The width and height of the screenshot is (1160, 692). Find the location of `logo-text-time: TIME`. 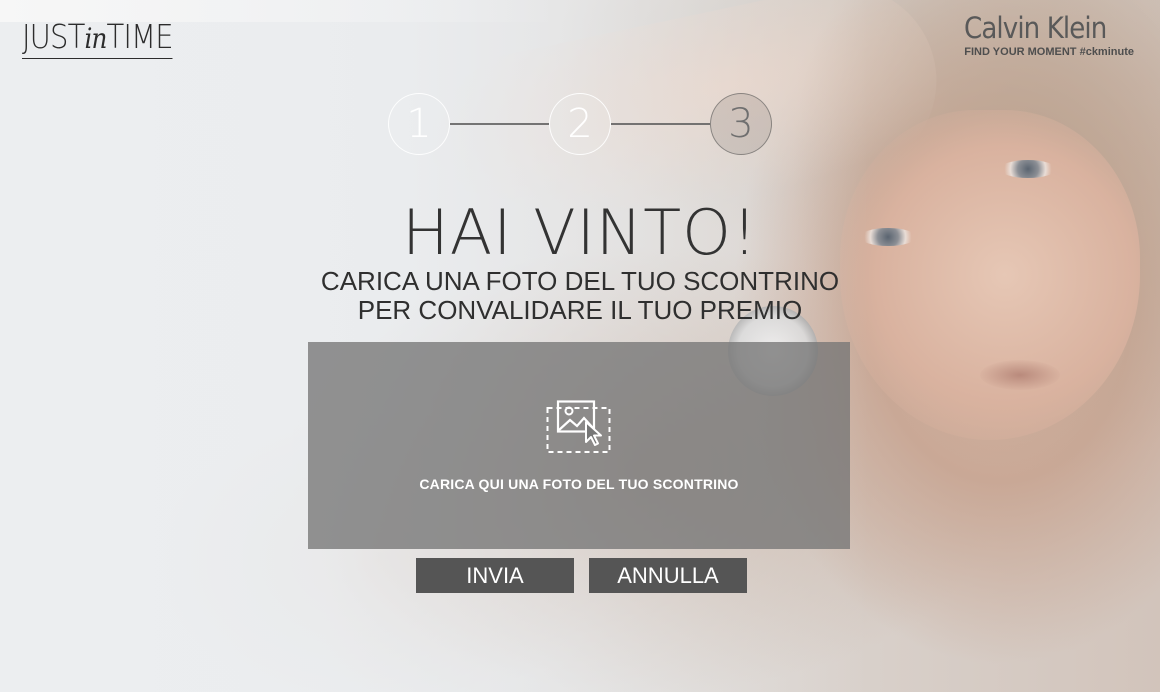

logo-text-time: TIME is located at coordinates (139, 36).